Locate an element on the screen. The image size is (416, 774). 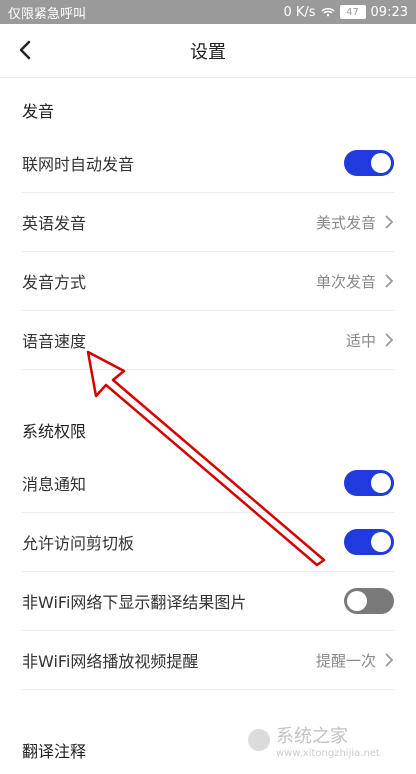
row-value-group: 提醒一次 is located at coordinates (355, 660).